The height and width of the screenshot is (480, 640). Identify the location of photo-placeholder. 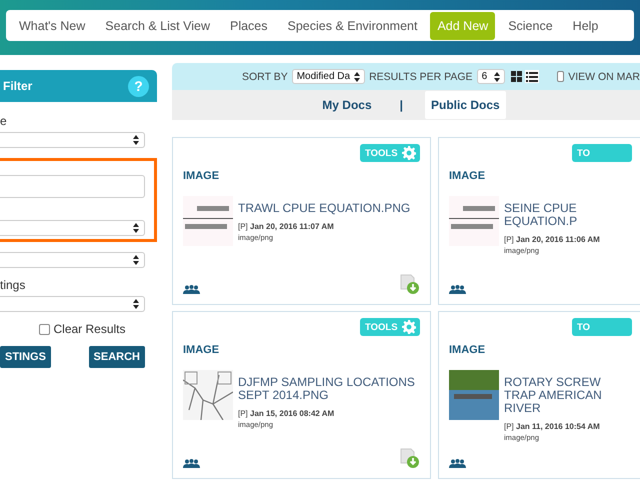
(474, 395).